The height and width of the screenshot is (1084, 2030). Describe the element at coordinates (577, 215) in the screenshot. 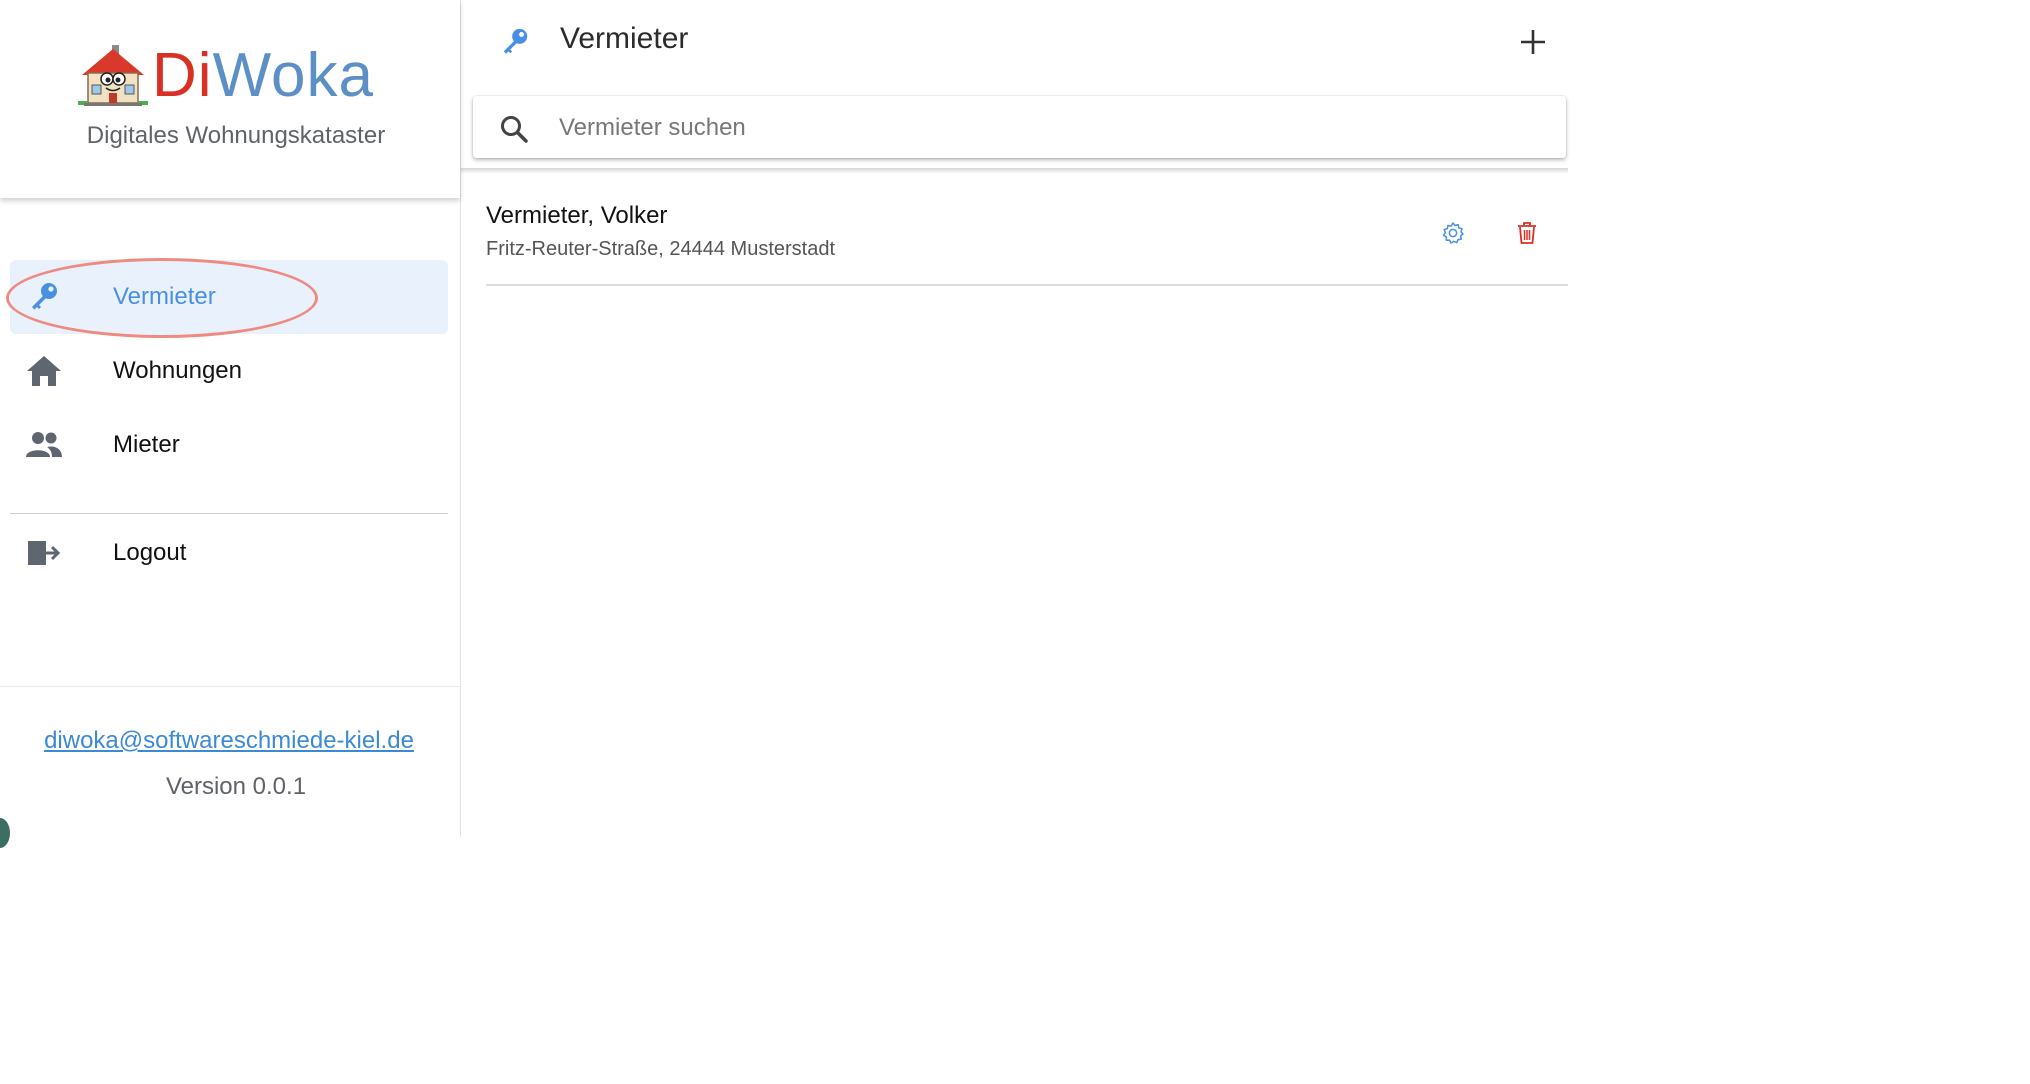

I see `landlord-name: Vermieter, Volker` at that location.